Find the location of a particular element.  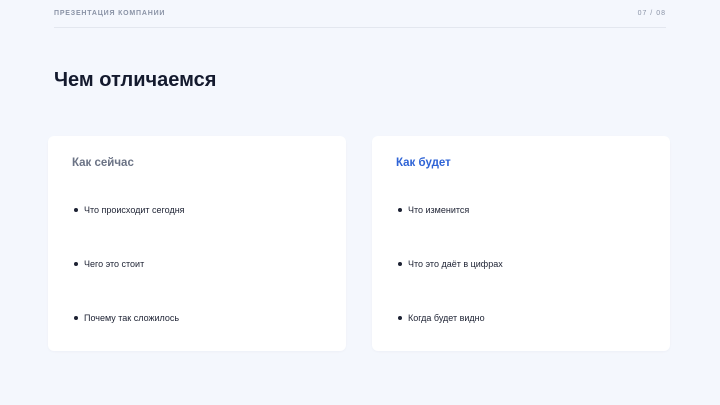

list-item: Что изменится is located at coordinates (433, 210).